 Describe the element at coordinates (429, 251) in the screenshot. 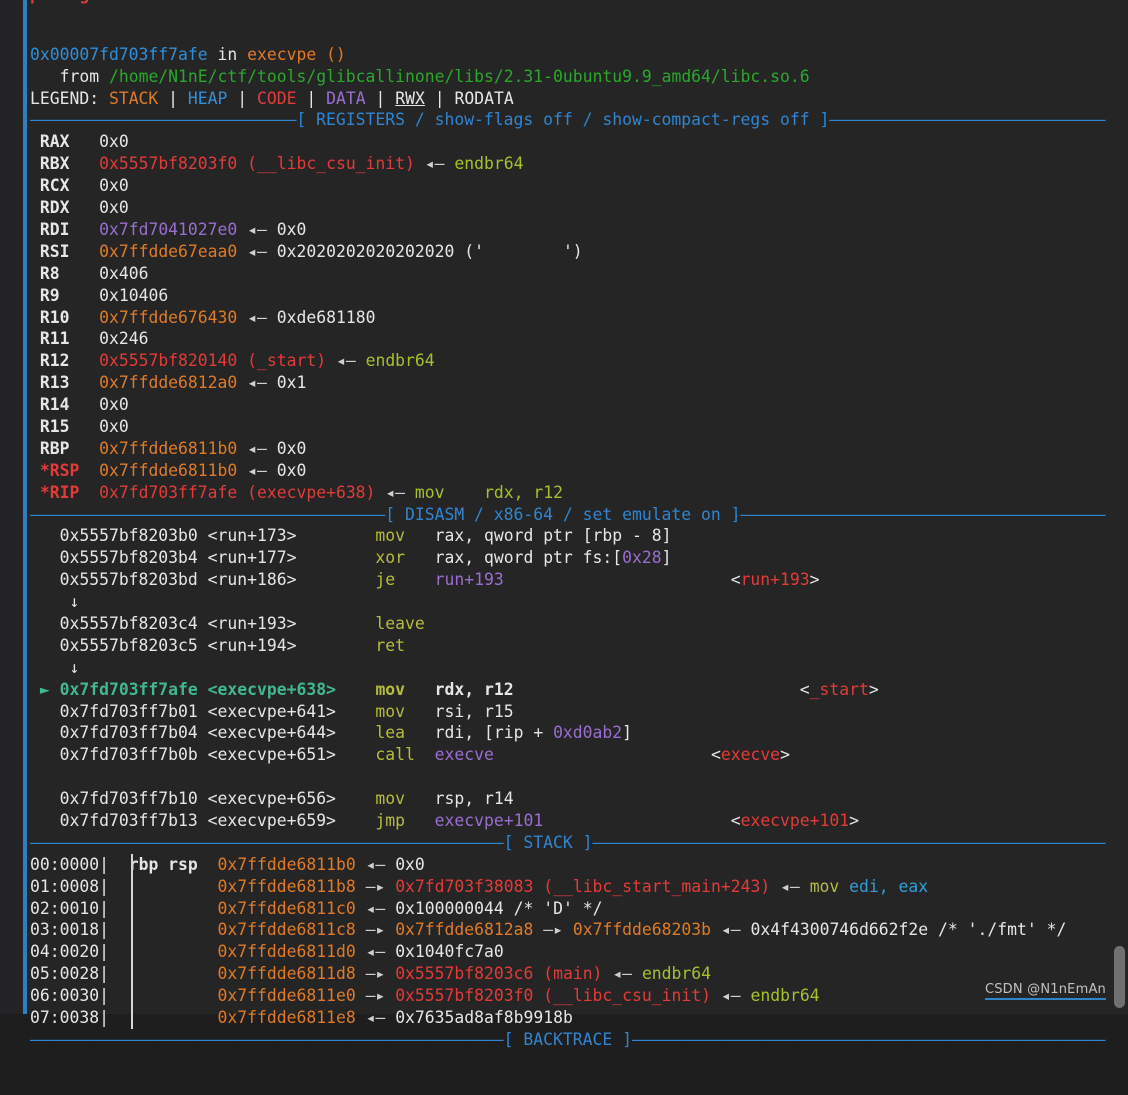

I see `register-deref: 0x2020202020202020 (' ')` at that location.